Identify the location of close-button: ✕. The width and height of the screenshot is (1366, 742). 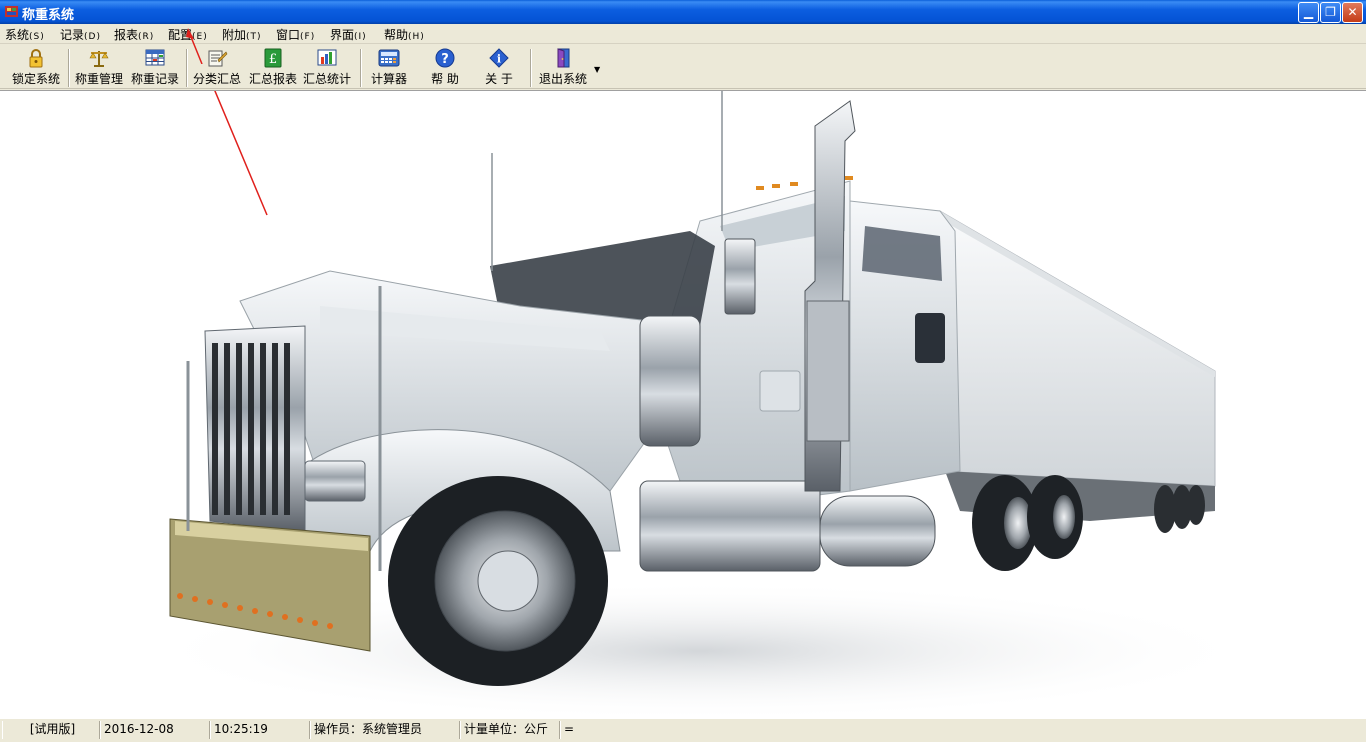
(1352, 12).